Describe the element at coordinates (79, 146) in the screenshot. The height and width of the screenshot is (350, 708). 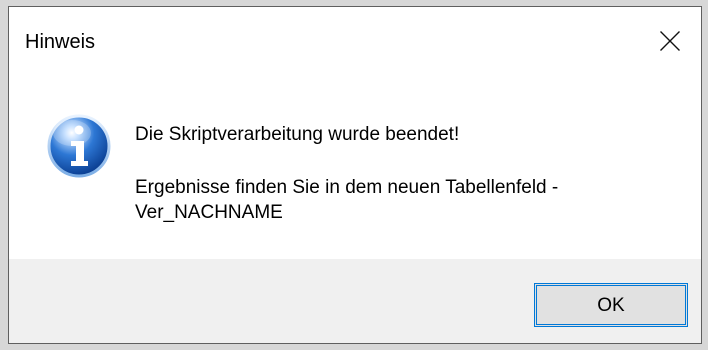
I see `information-icon` at that location.